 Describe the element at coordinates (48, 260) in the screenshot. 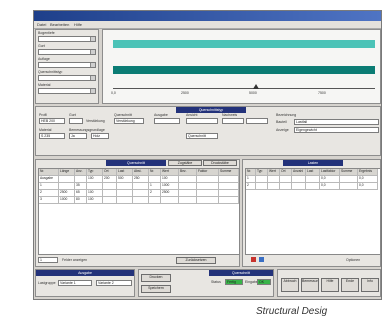

I see `felder-count-field: 1` at that location.